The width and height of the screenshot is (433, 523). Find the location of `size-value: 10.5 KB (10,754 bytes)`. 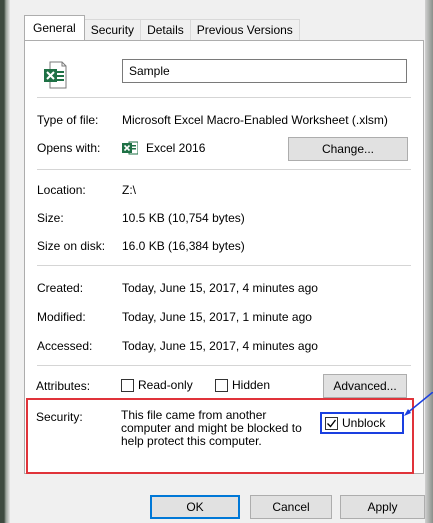

size-value: 10.5 KB (10,754 bytes) is located at coordinates (183, 218).